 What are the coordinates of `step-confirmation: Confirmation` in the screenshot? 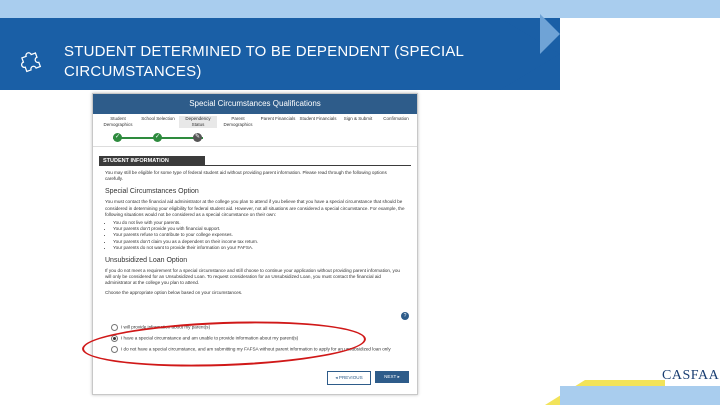 It's located at (396, 119).